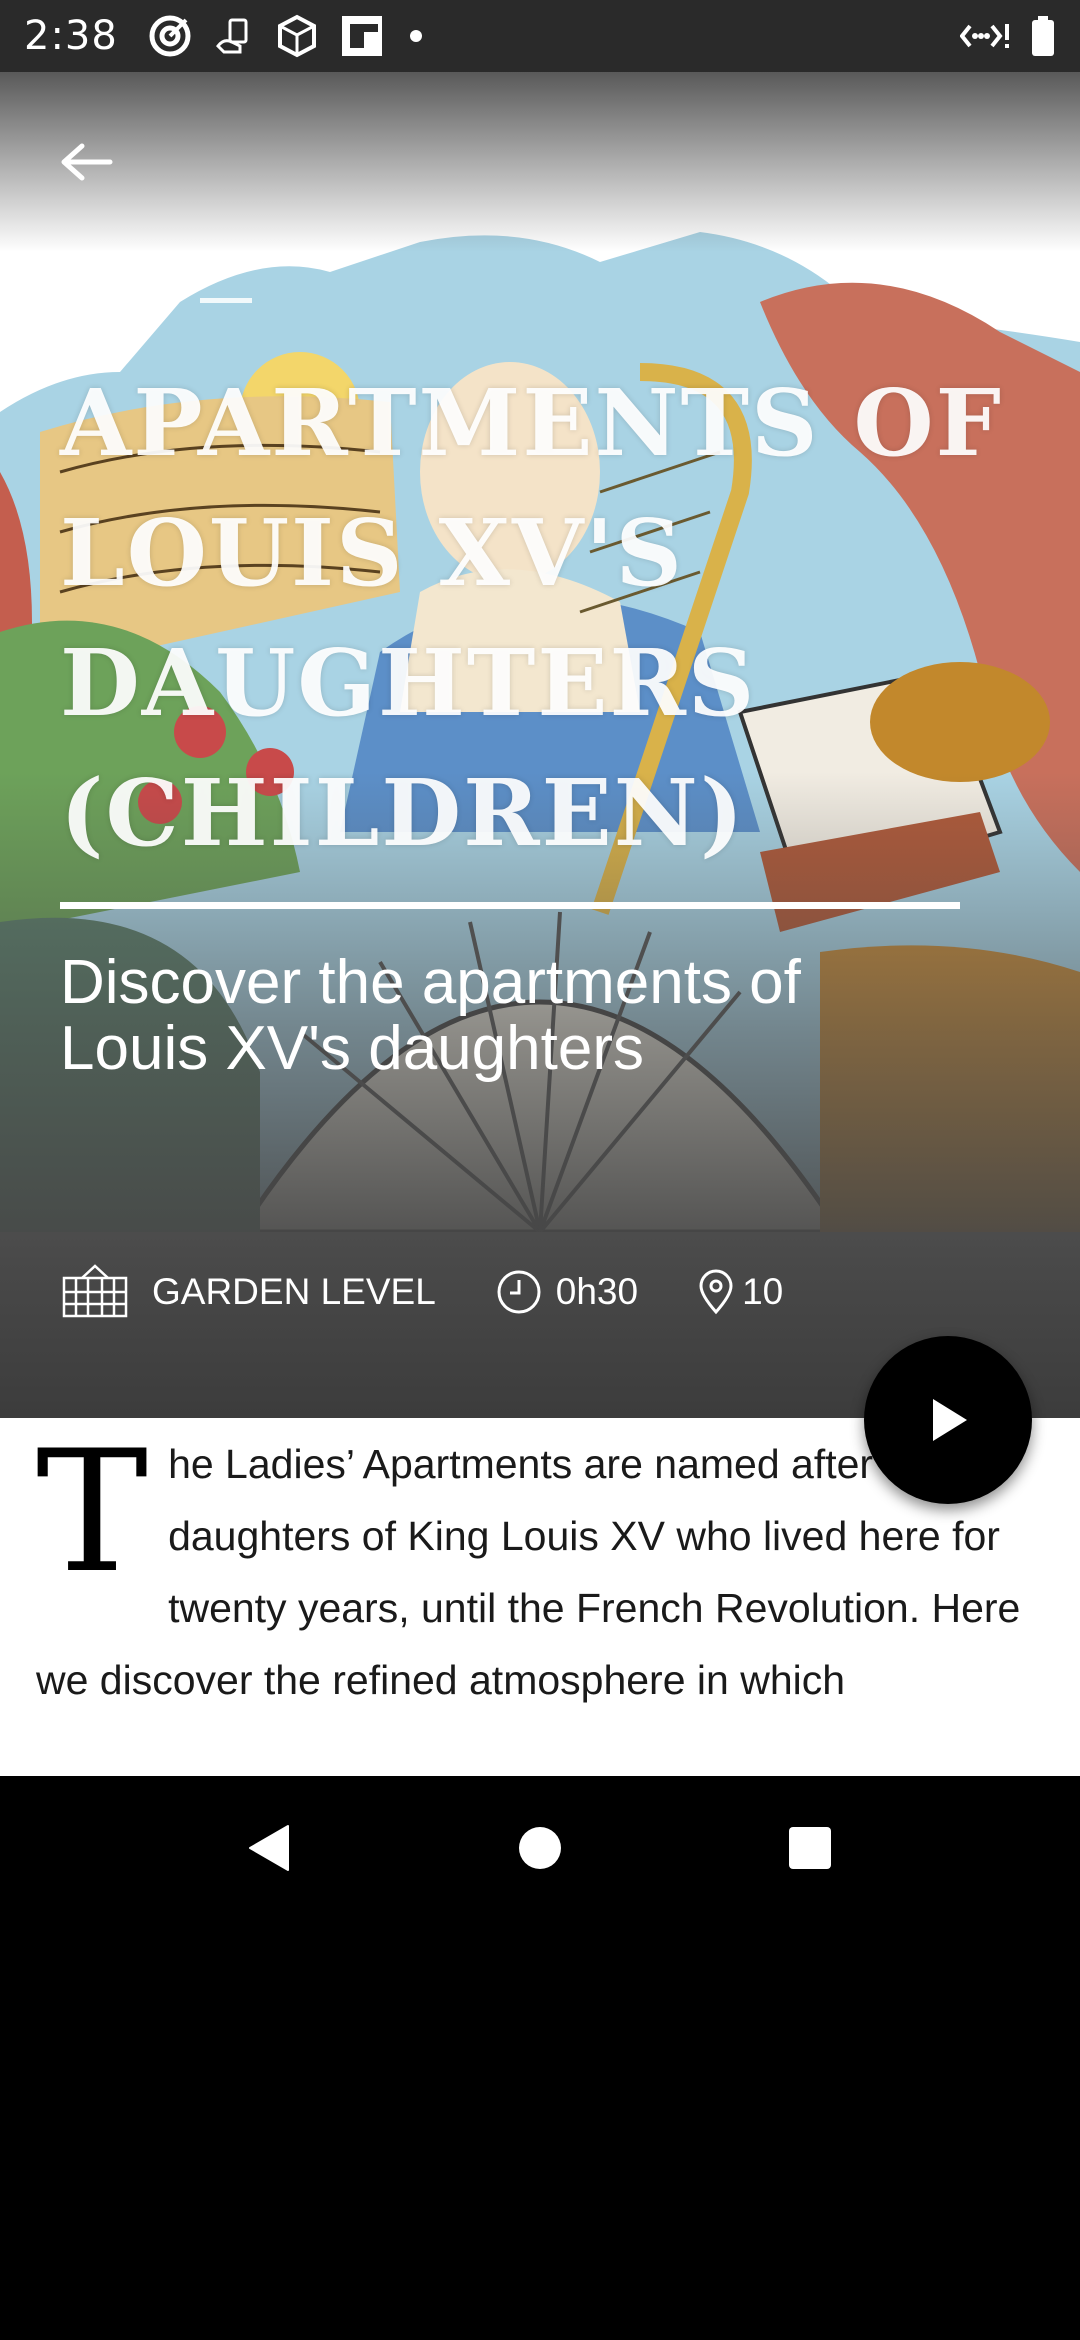  I want to click on map-pin-icon, so click(716, 1292).